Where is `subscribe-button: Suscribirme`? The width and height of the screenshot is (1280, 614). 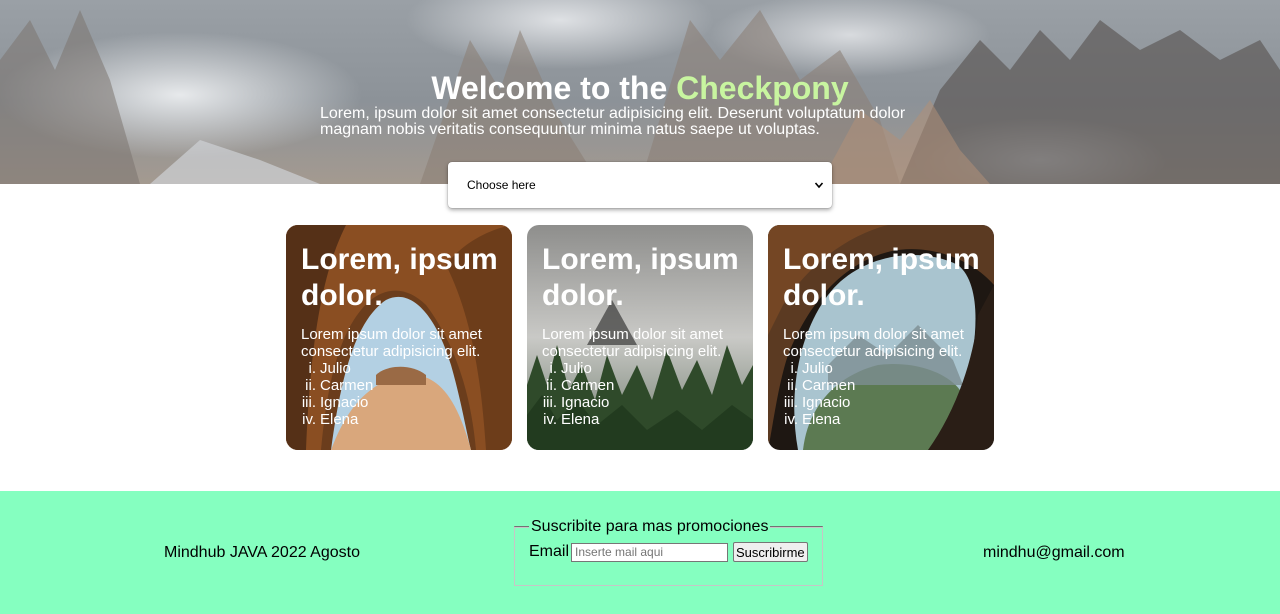 subscribe-button: Suscribirme is located at coordinates (770, 552).